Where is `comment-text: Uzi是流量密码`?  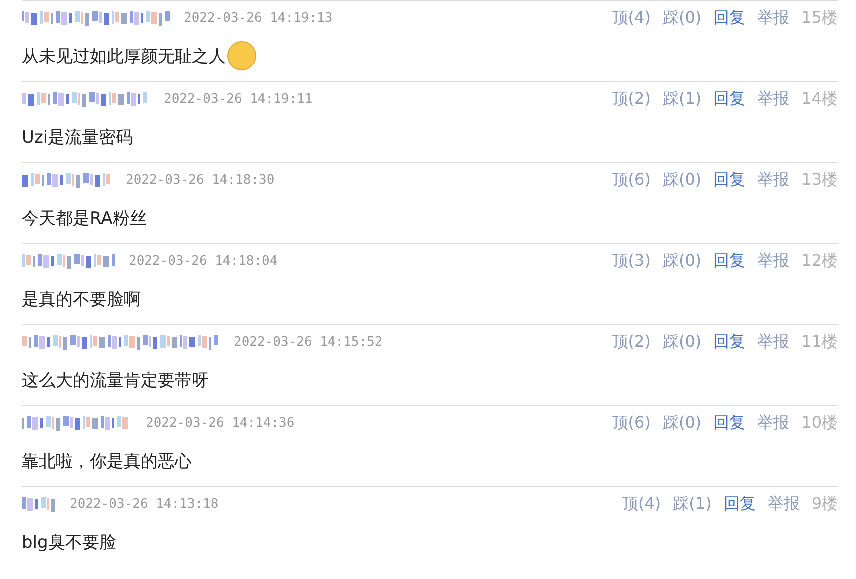 comment-text: Uzi是流量密码 is located at coordinates (78, 137).